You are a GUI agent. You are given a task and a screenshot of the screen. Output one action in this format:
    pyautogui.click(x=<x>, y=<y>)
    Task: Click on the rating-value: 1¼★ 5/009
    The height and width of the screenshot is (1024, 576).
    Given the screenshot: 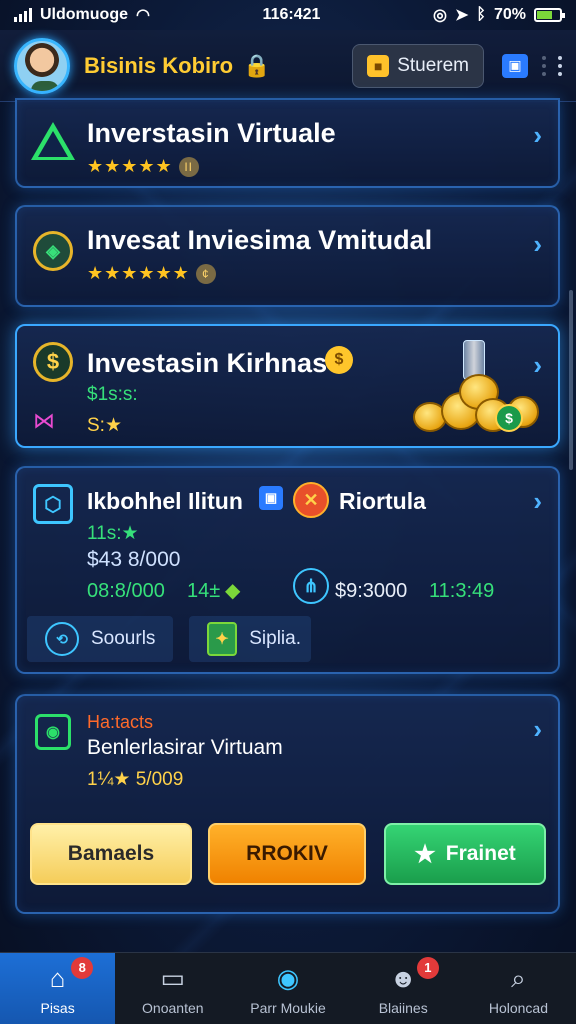 What is the action you would take?
    pyautogui.click(x=135, y=779)
    